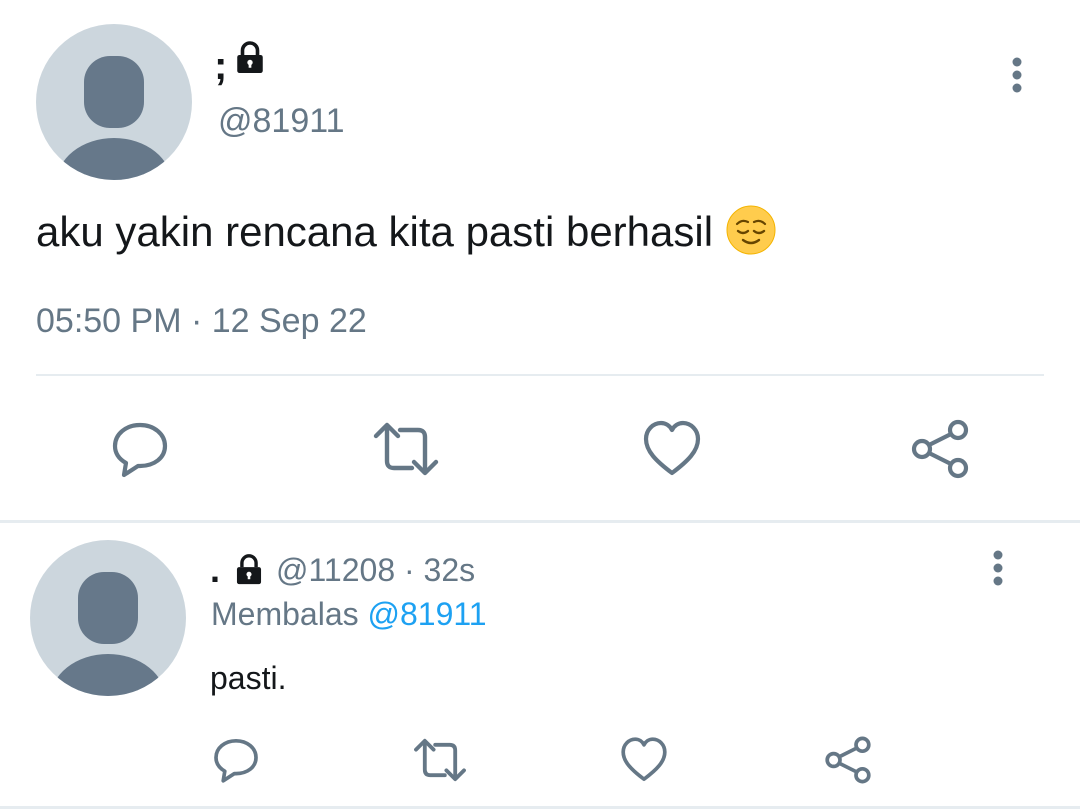  I want to click on tweet-timestamp: 05:50 PM · 12 Sep 22, so click(201, 321).